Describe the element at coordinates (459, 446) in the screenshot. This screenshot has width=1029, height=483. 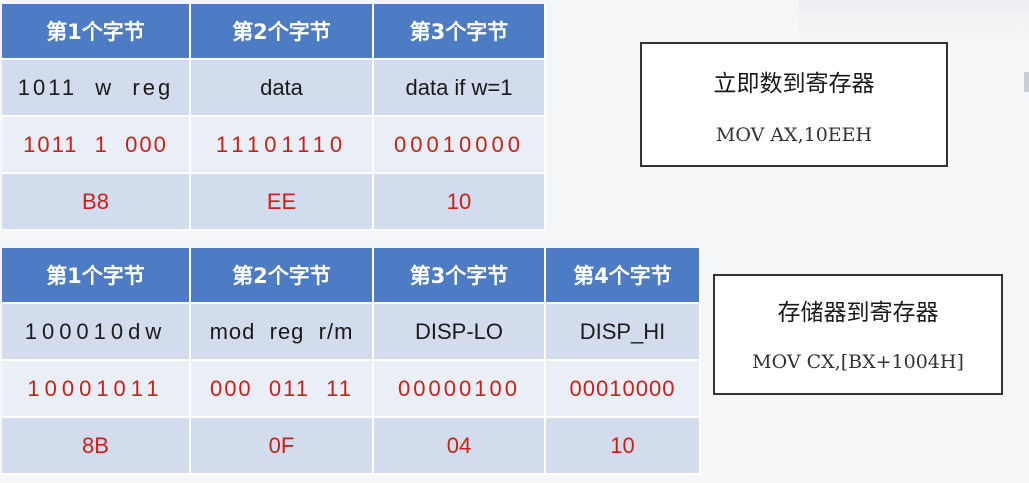
I see `cell-hex-byte-3: 04` at that location.